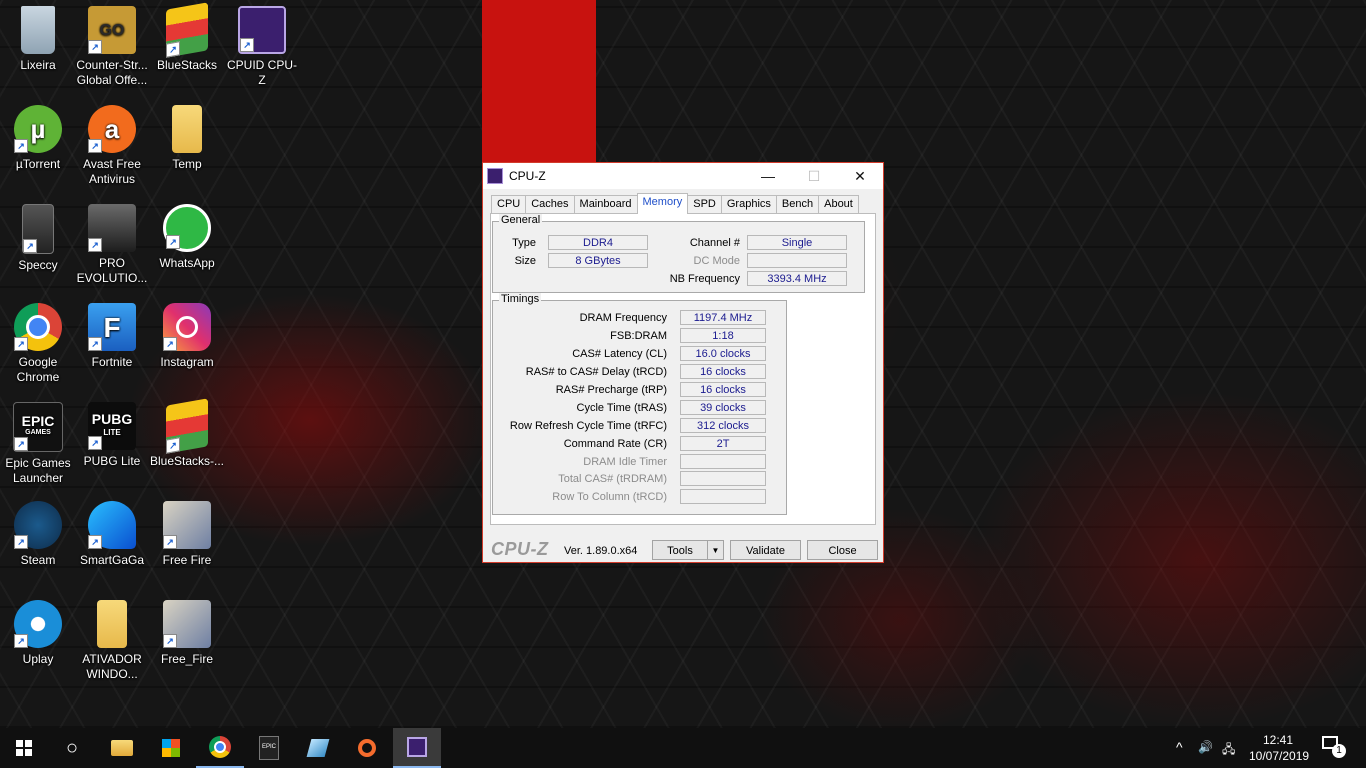 The height and width of the screenshot is (768, 1366). Describe the element at coordinates (715, 550) in the screenshot. I see `tools-dropdown-arrow: ▼` at that location.